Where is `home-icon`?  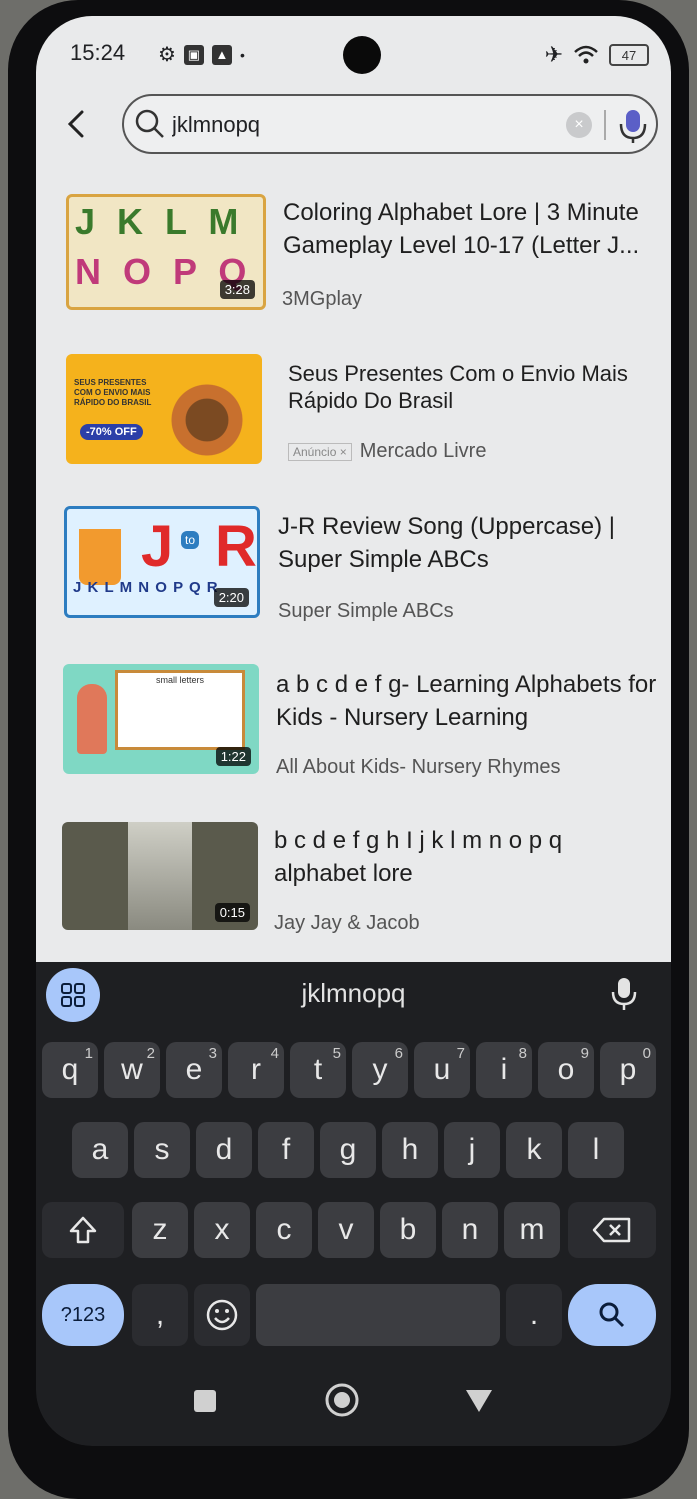
home-icon is located at coordinates (342, 1400).